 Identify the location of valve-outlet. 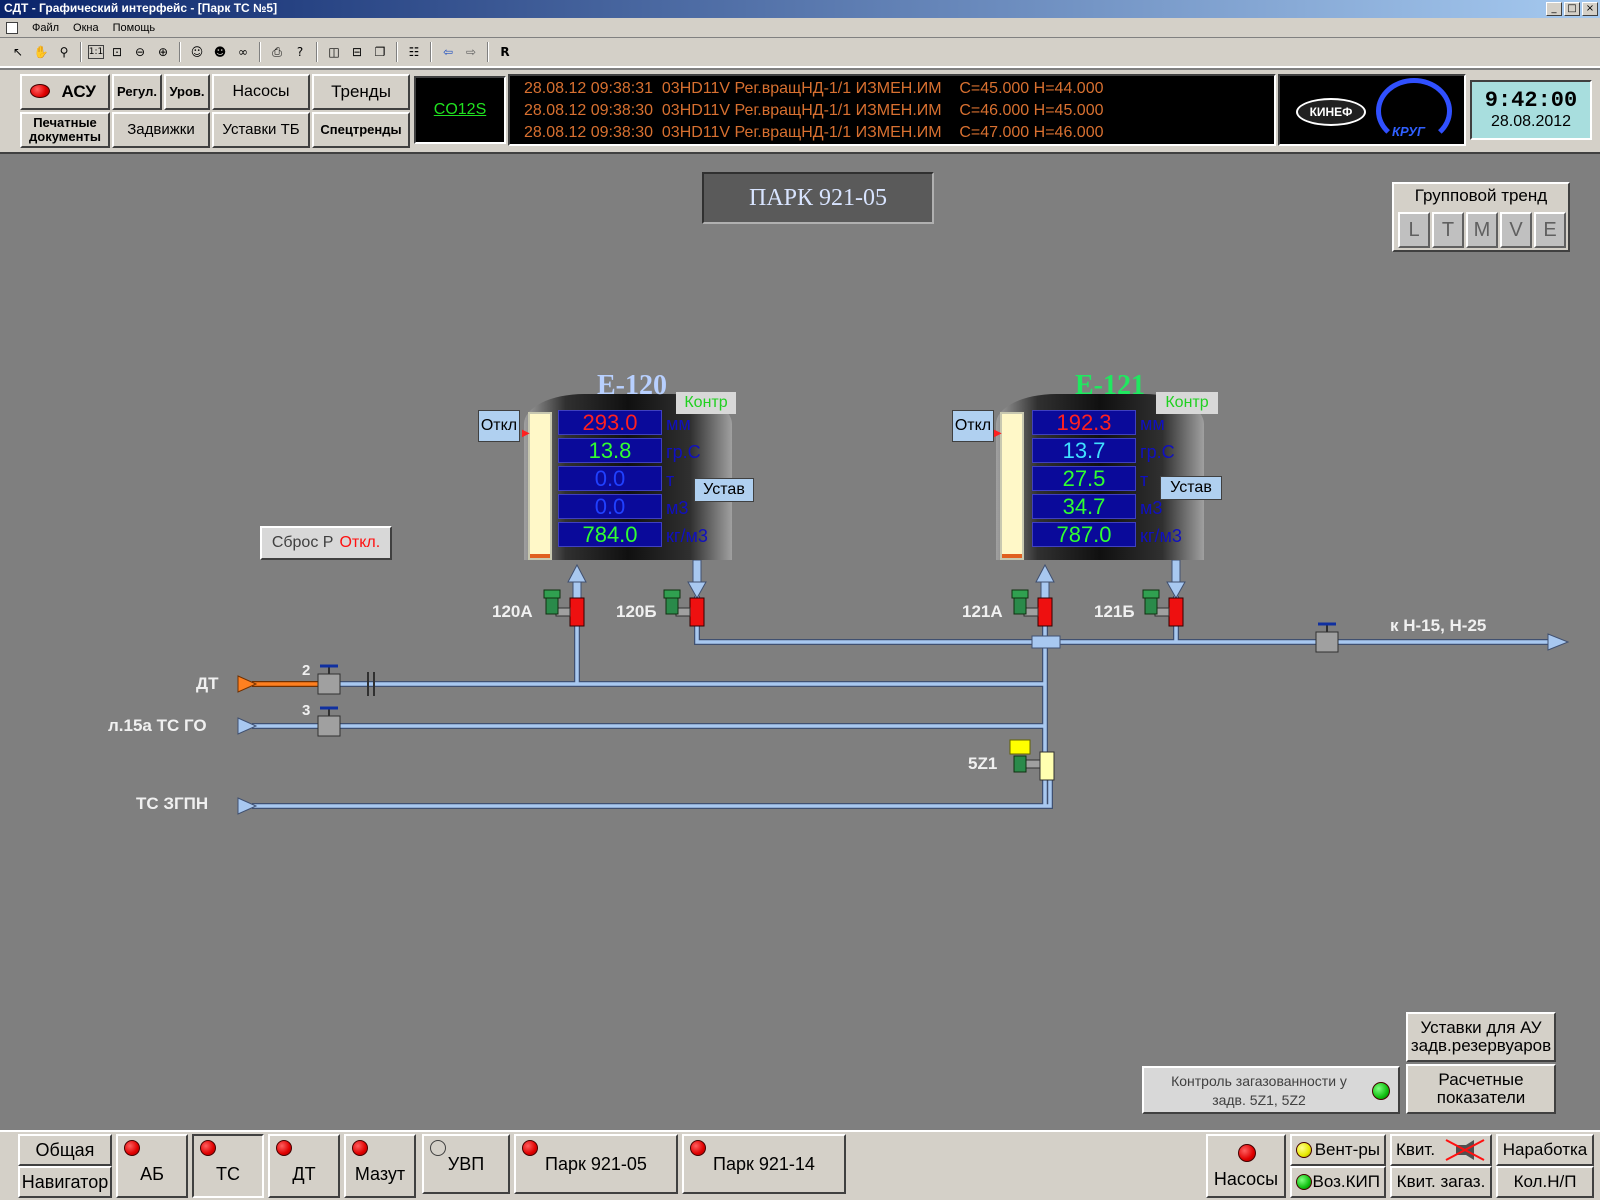
(1327, 637).